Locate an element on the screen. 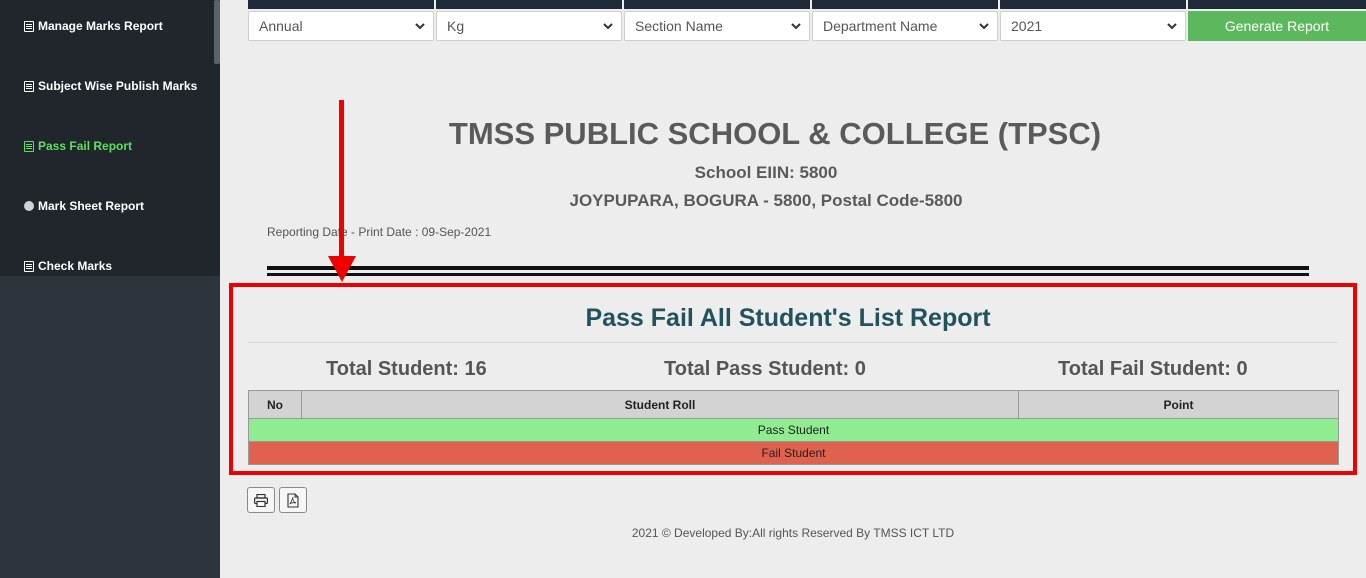 The image size is (1366, 578). sidebar-item-subject-wise-publish-marks: Subject Wise Publish Marks is located at coordinates (110, 86).